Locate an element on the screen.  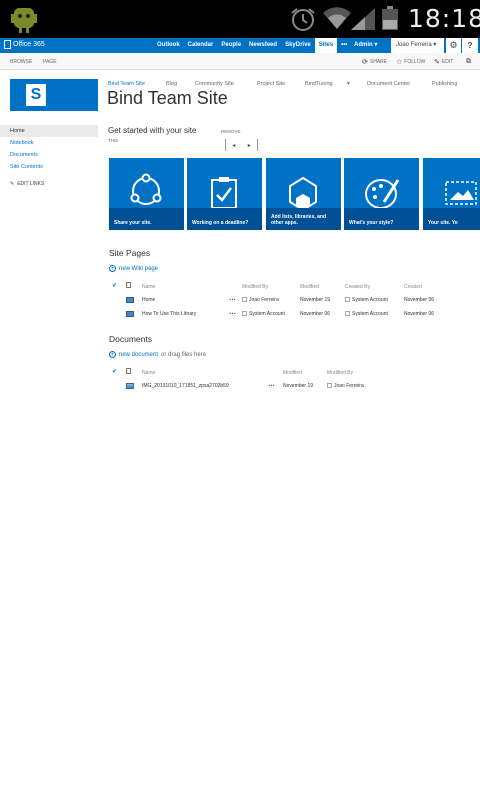
suite-nav-skydrive: SkyDrive is located at coordinates (298, 45).